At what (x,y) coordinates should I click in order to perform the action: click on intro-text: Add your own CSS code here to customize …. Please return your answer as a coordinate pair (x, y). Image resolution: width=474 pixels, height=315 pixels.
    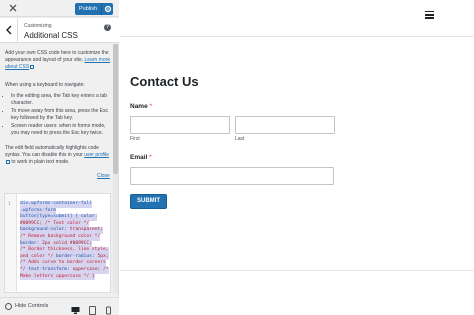
    Looking at the image, I should click on (58, 60).